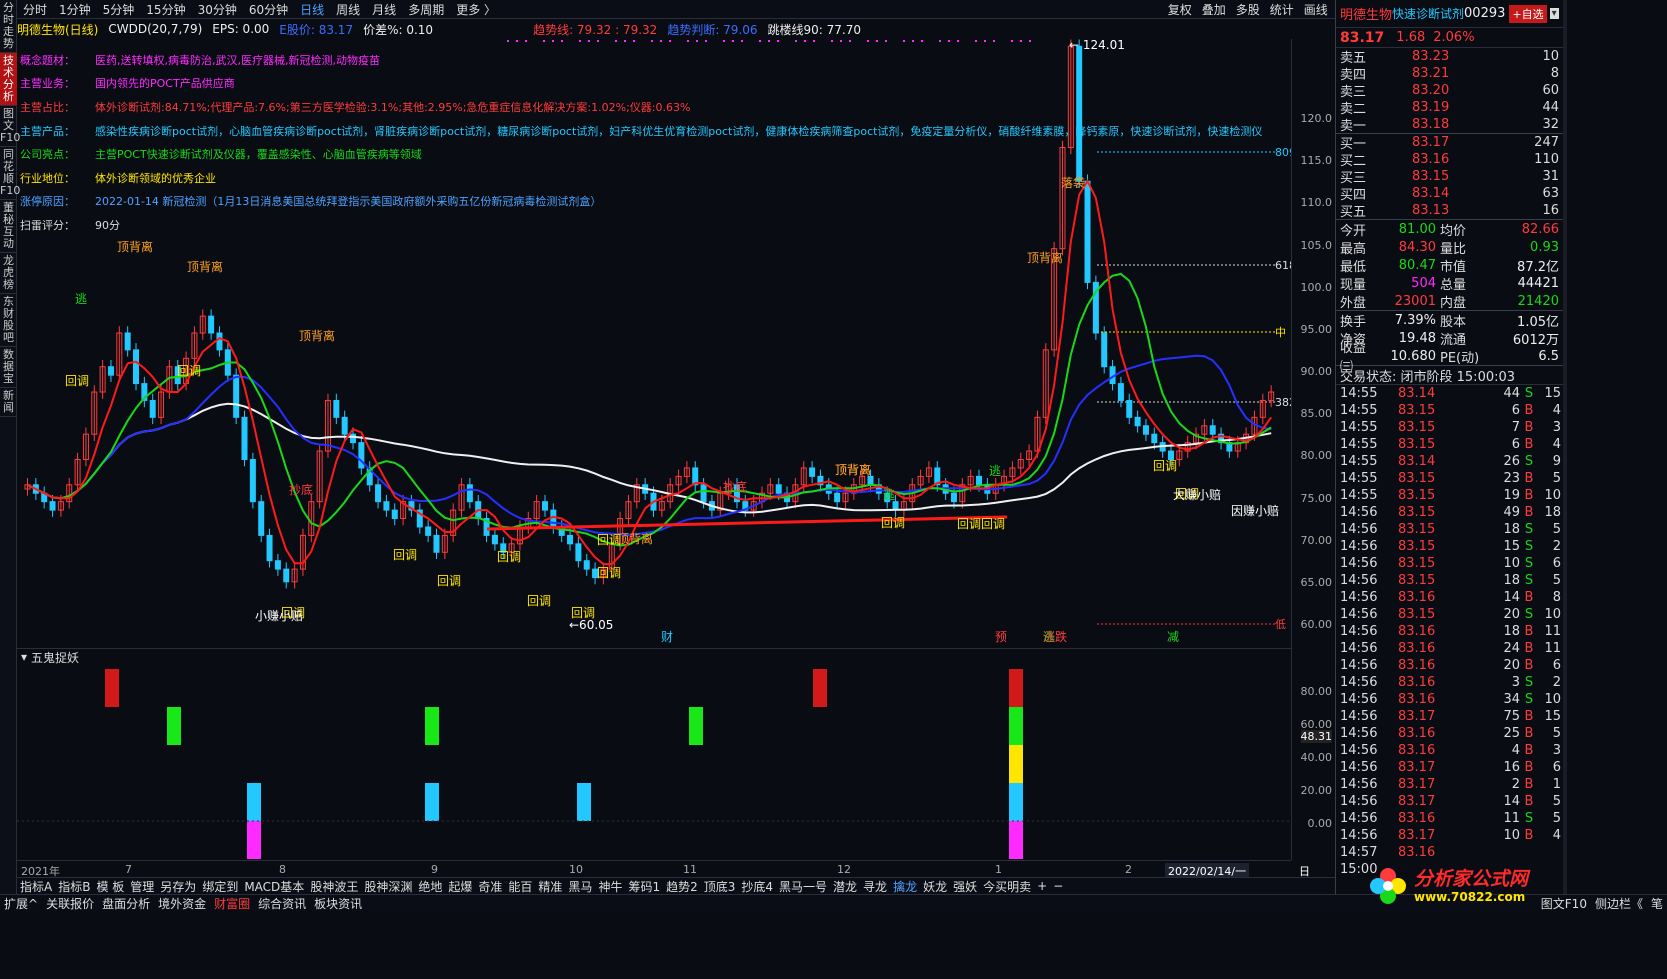 The image size is (1667, 979). I want to click on bottom-tab-9: 笔, so click(1657, 903).